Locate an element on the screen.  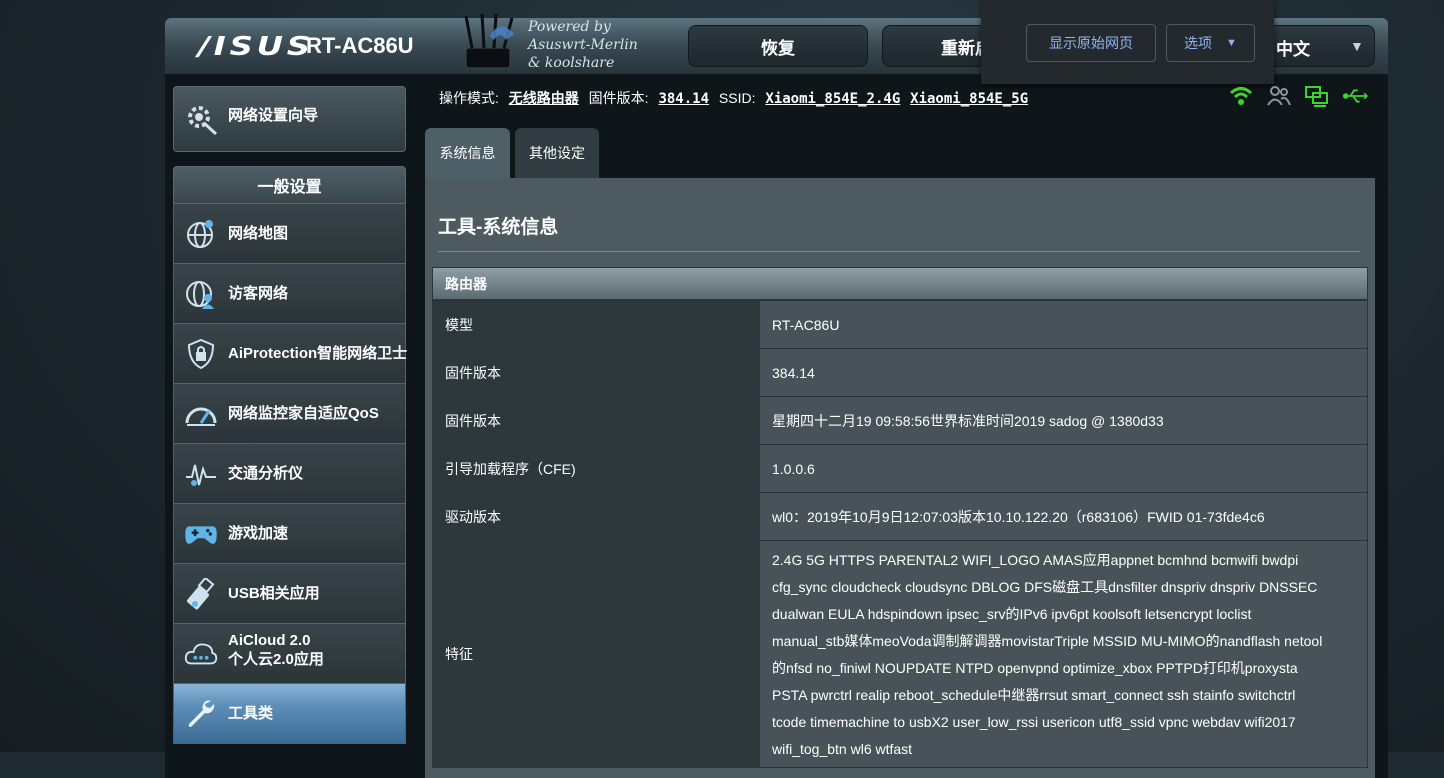
sidebar-item-traffic-analyzer: 交通分析仪 is located at coordinates (289, 474).